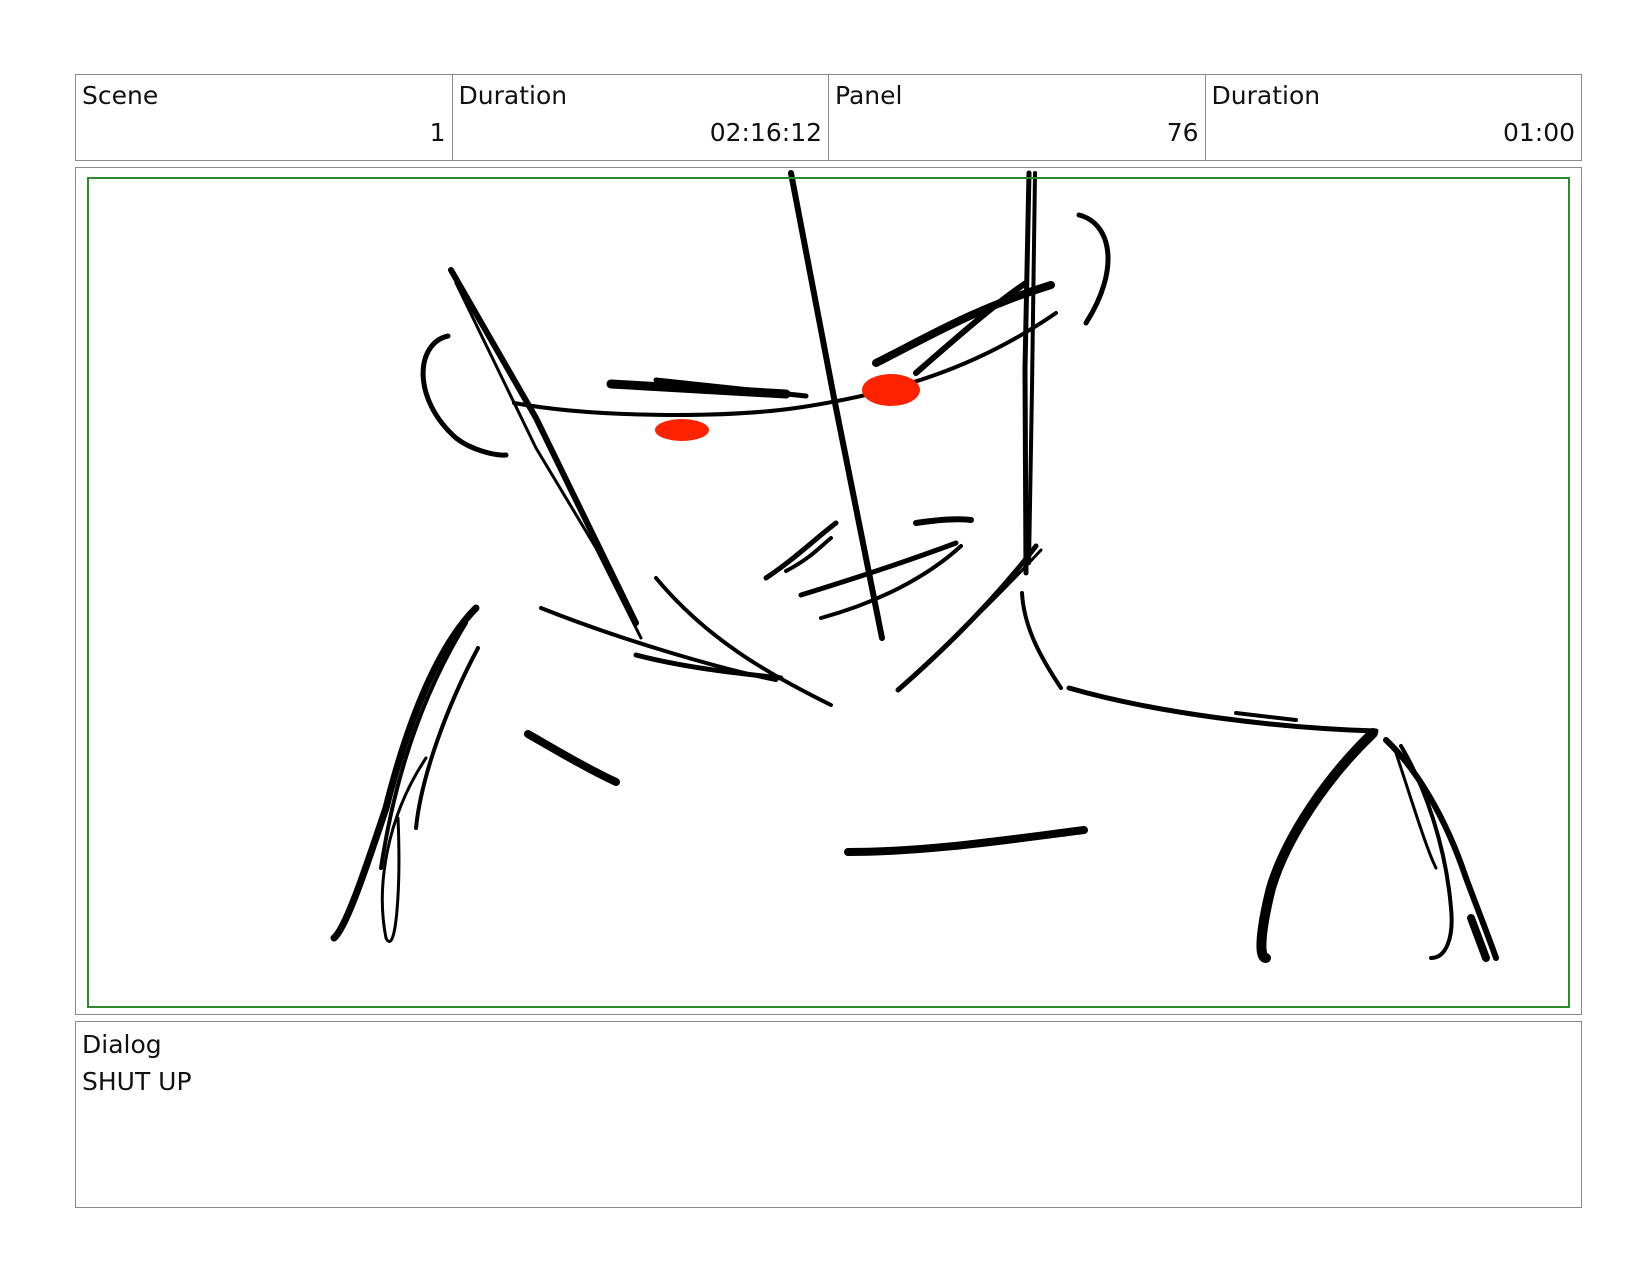  What do you see at coordinates (641, 117) in the screenshot?
I see `scene-duration-cell: Duration 02:16:12` at bounding box center [641, 117].